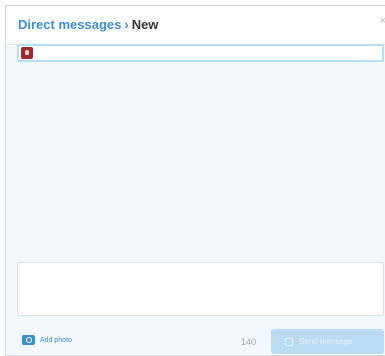 Image resolution: width=385 pixels, height=356 pixels. Describe the element at coordinates (27, 53) in the screenshot. I see `user-avatar-icon` at that location.